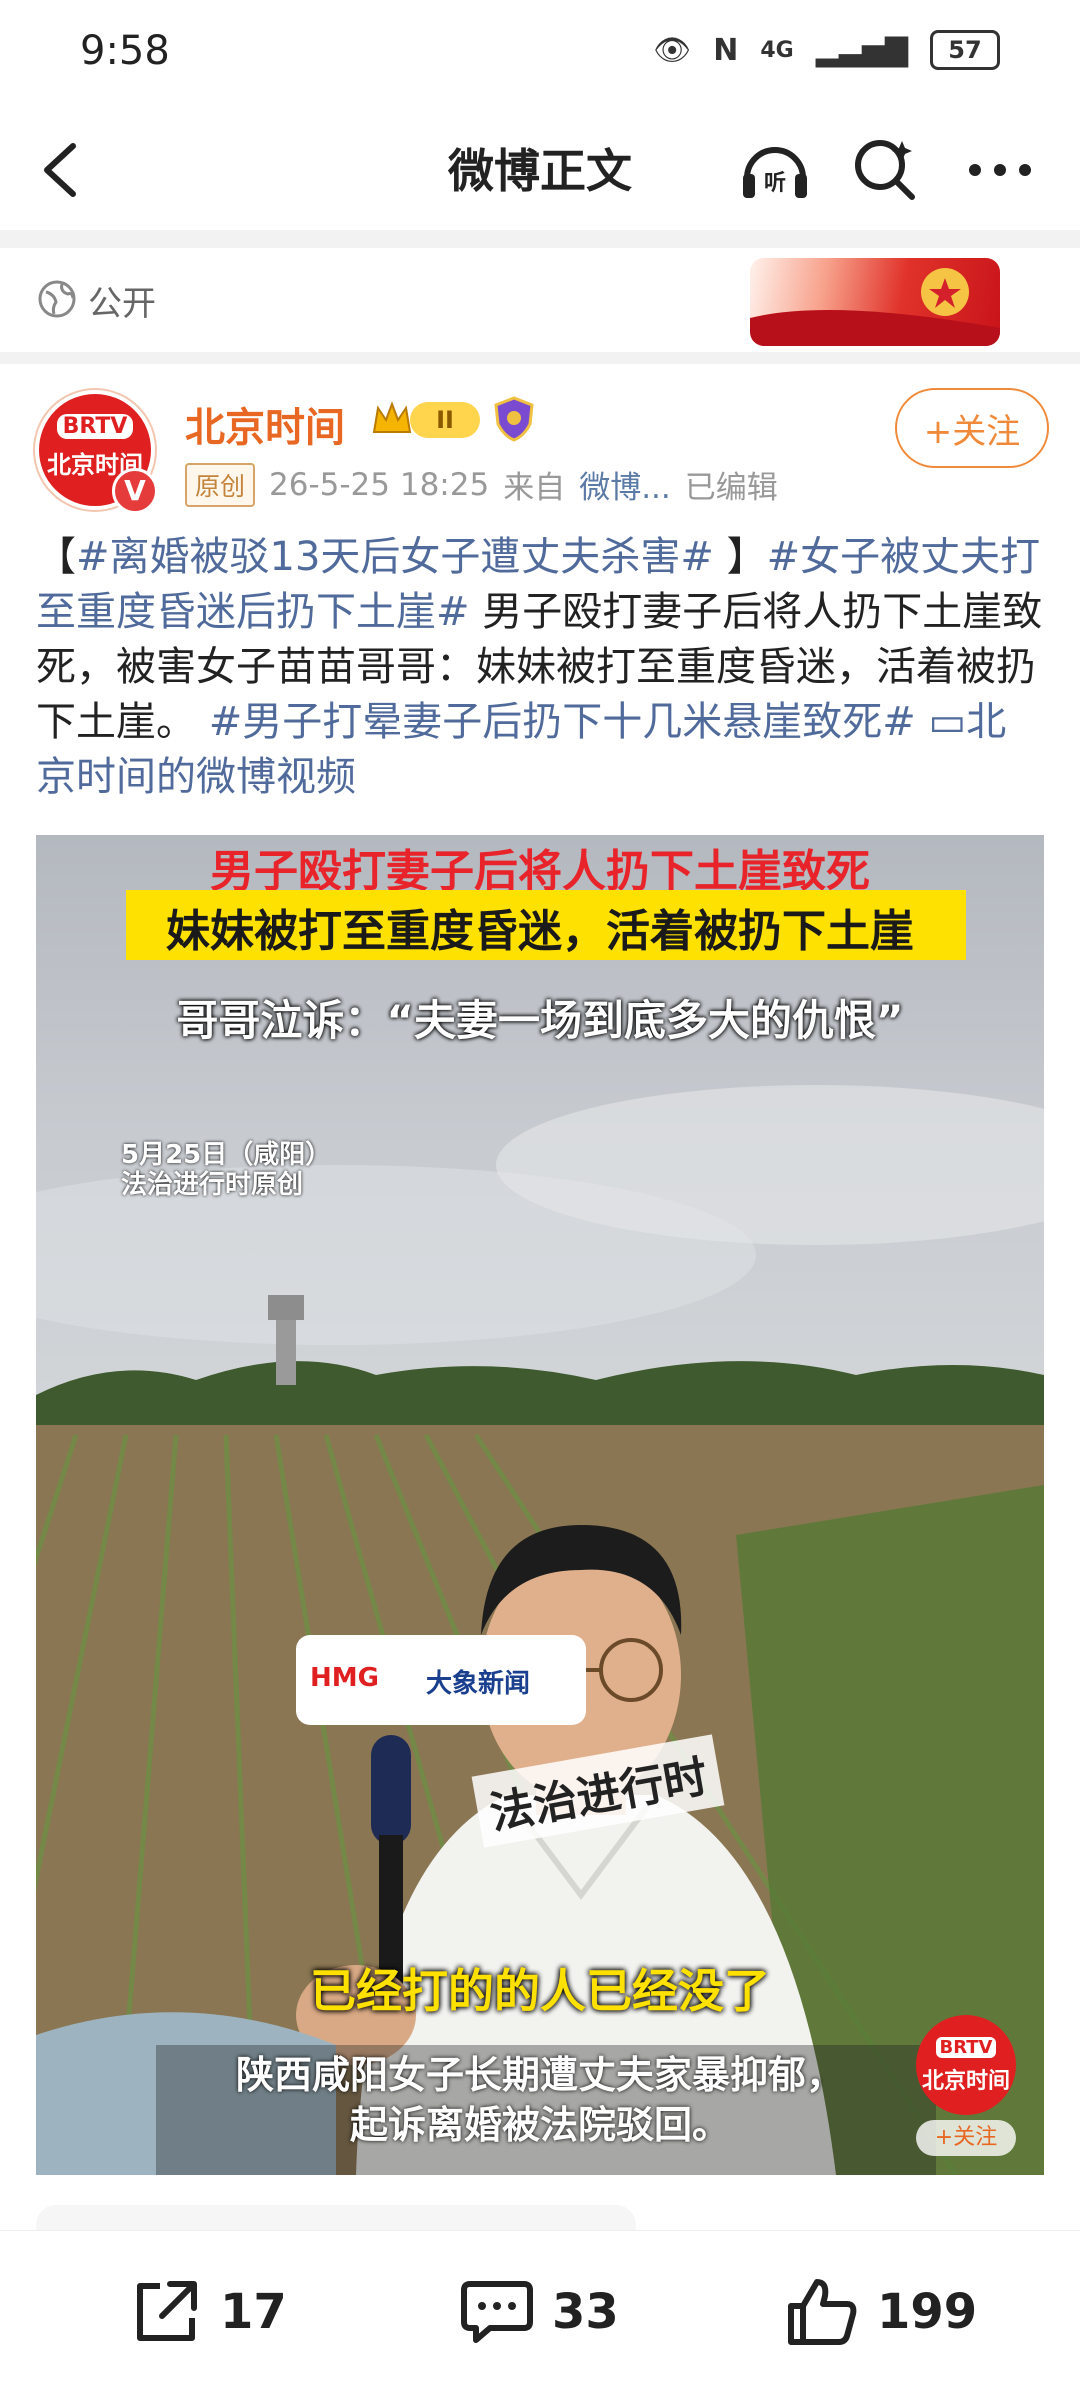 Image resolution: width=1080 pixels, height=2391 pixels. What do you see at coordinates (775, 170) in the screenshot?
I see `listen-icon: 听` at bounding box center [775, 170].